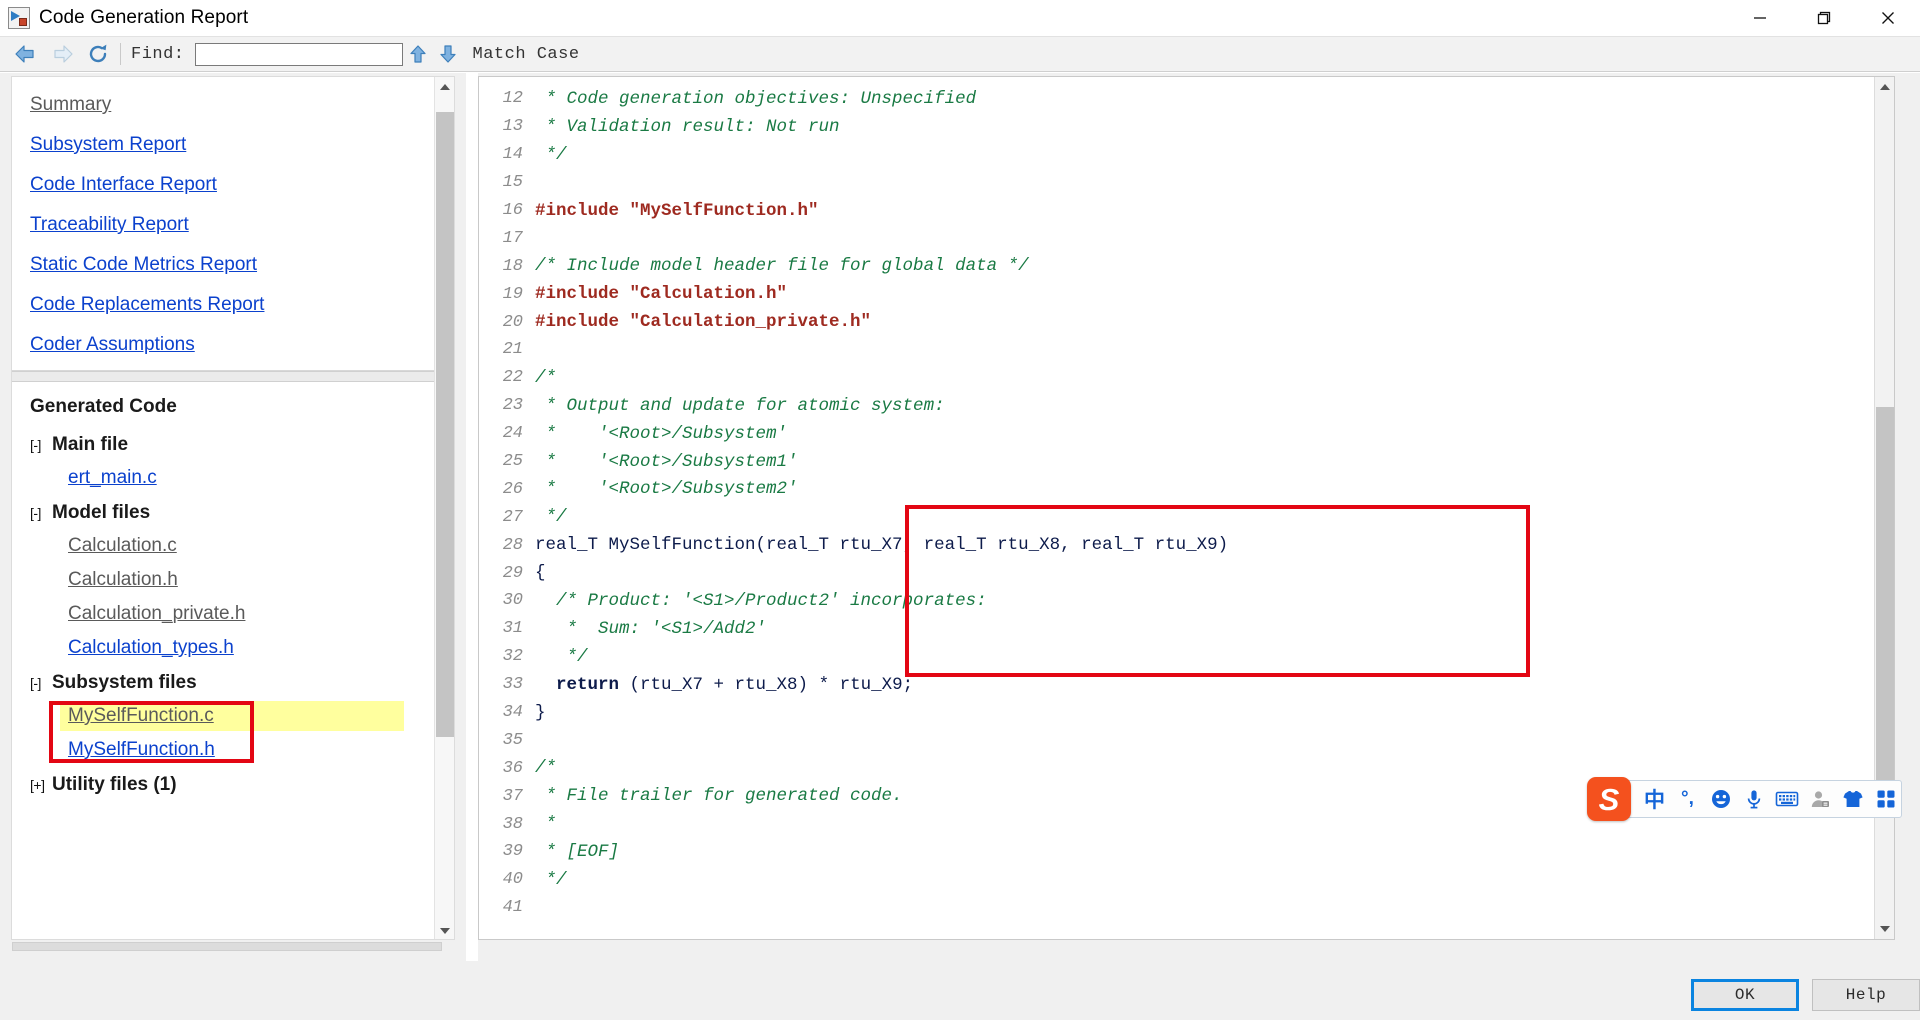 Image resolution: width=1920 pixels, height=1020 pixels. I want to click on window-controls, so click(1824, 18).